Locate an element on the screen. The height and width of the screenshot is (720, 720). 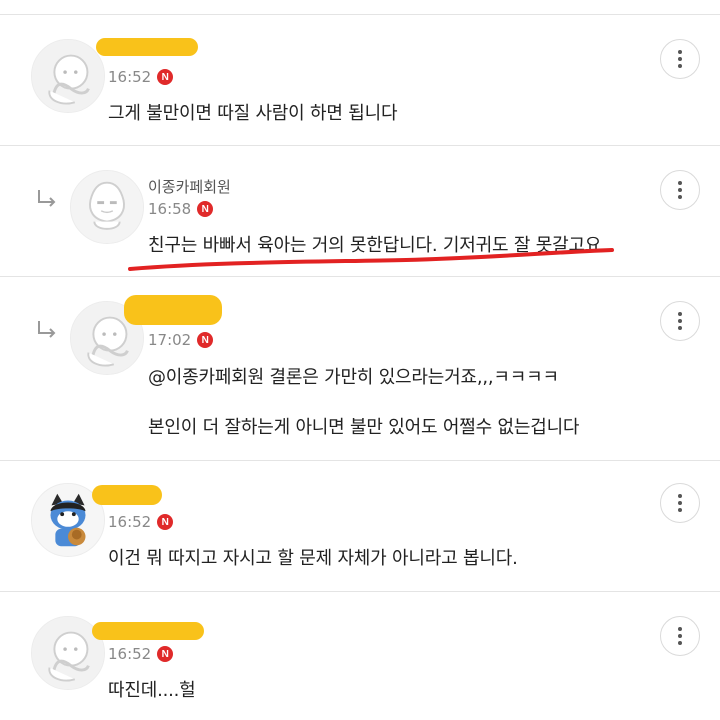
comment-text-line1: @이종카페회원 결론은 가만히 있으라는거죠,,,ㅋㅋㅋㅋ is located at coordinates (353, 376).